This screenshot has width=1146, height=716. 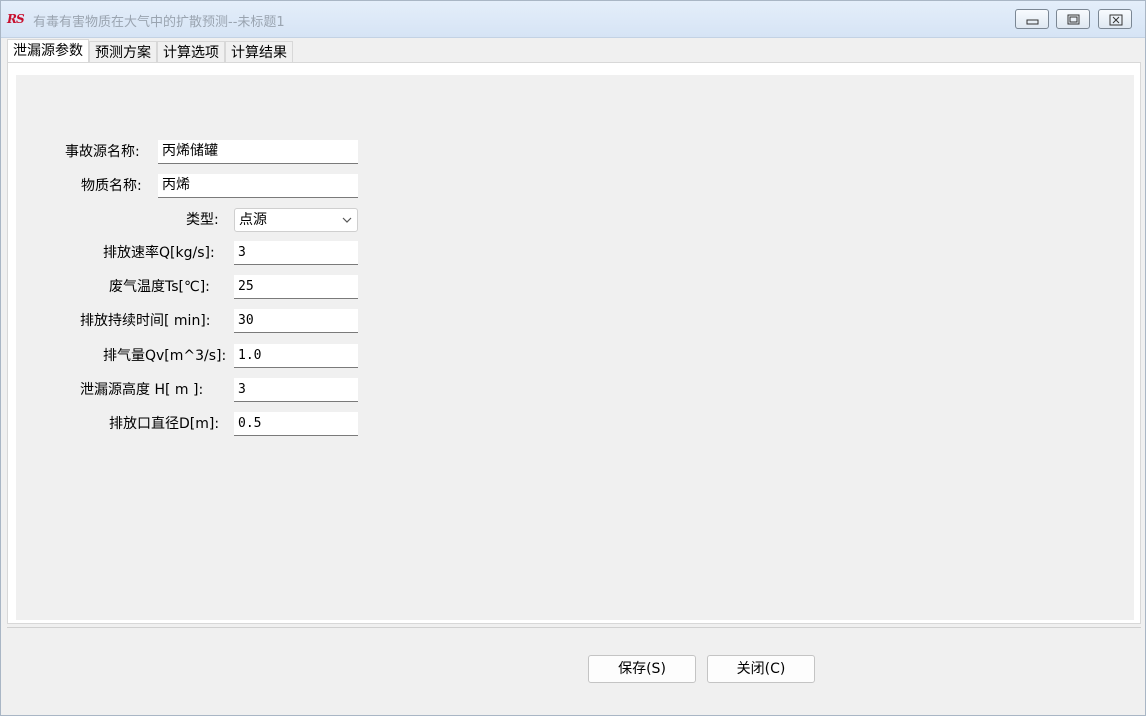 I want to click on minimize-icon, so click(x=1032, y=22).